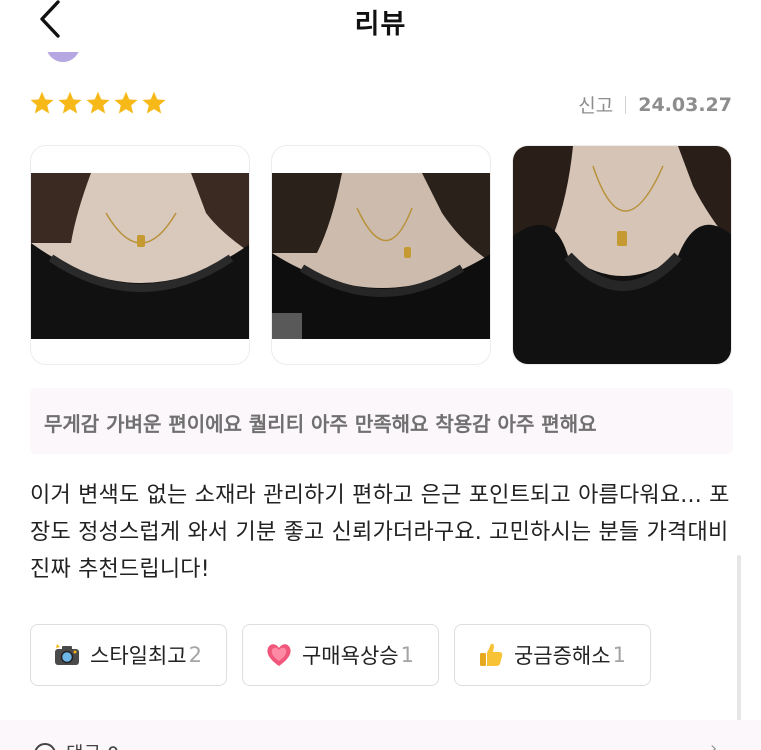 The height and width of the screenshot is (750, 761). Describe the element at coordinates (138, 656) in the screenshot. I see `reaction-label: 스타일최고` at that location.